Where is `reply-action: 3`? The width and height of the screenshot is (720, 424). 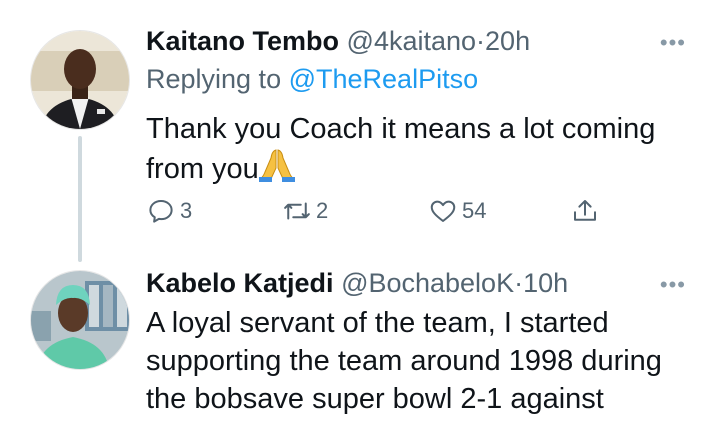 reply-action: 3 is located at coordinates (169, 211).